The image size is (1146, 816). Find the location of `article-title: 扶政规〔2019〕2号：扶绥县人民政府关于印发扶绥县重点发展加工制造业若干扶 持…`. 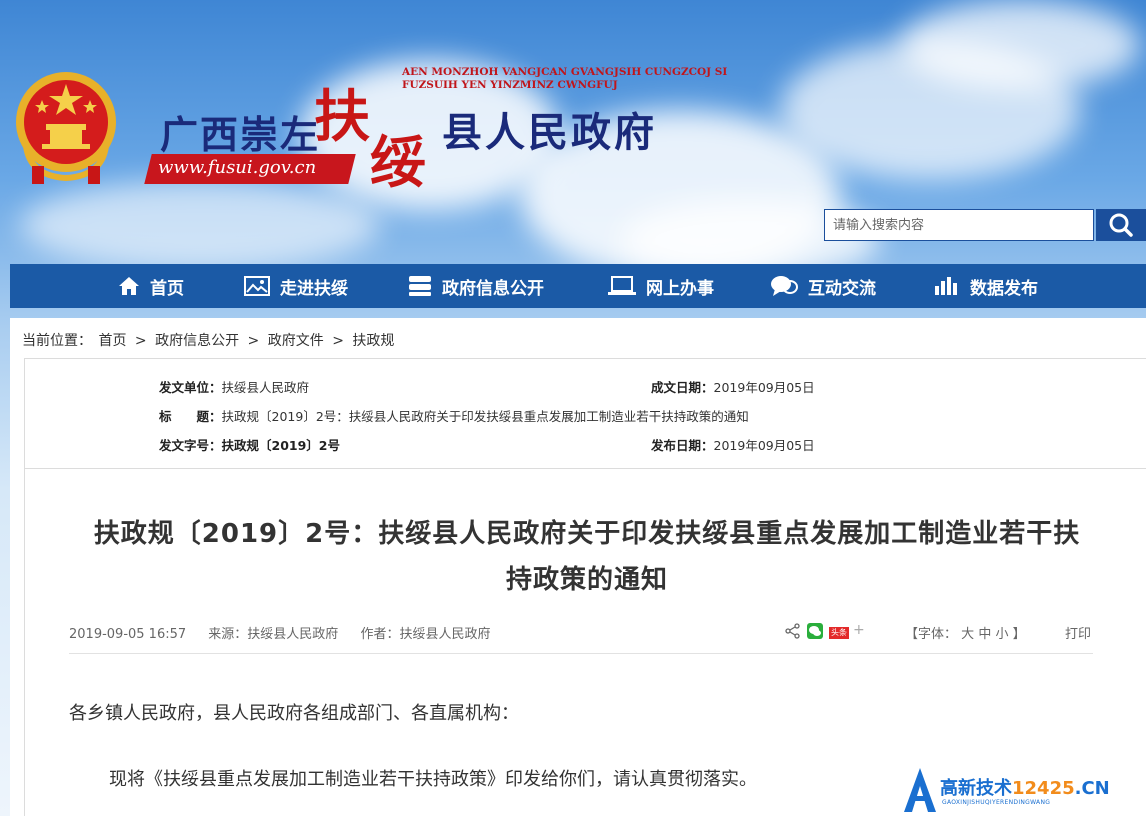

article-title: 扶政规〔2019〕2号：扶绥县人民政府关于印发扶绥县重点发展加工制造业若干扶 持… is located at coordinates (587, 557).